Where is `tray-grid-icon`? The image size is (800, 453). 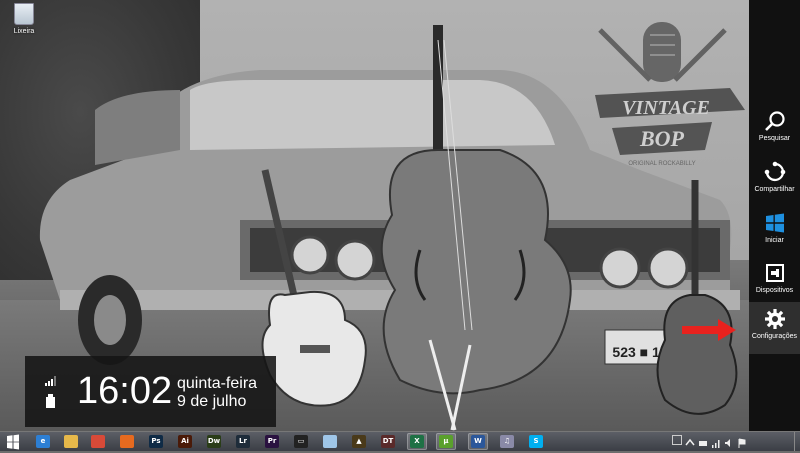 tray-grid-icon is located at coordinates (677, 440).